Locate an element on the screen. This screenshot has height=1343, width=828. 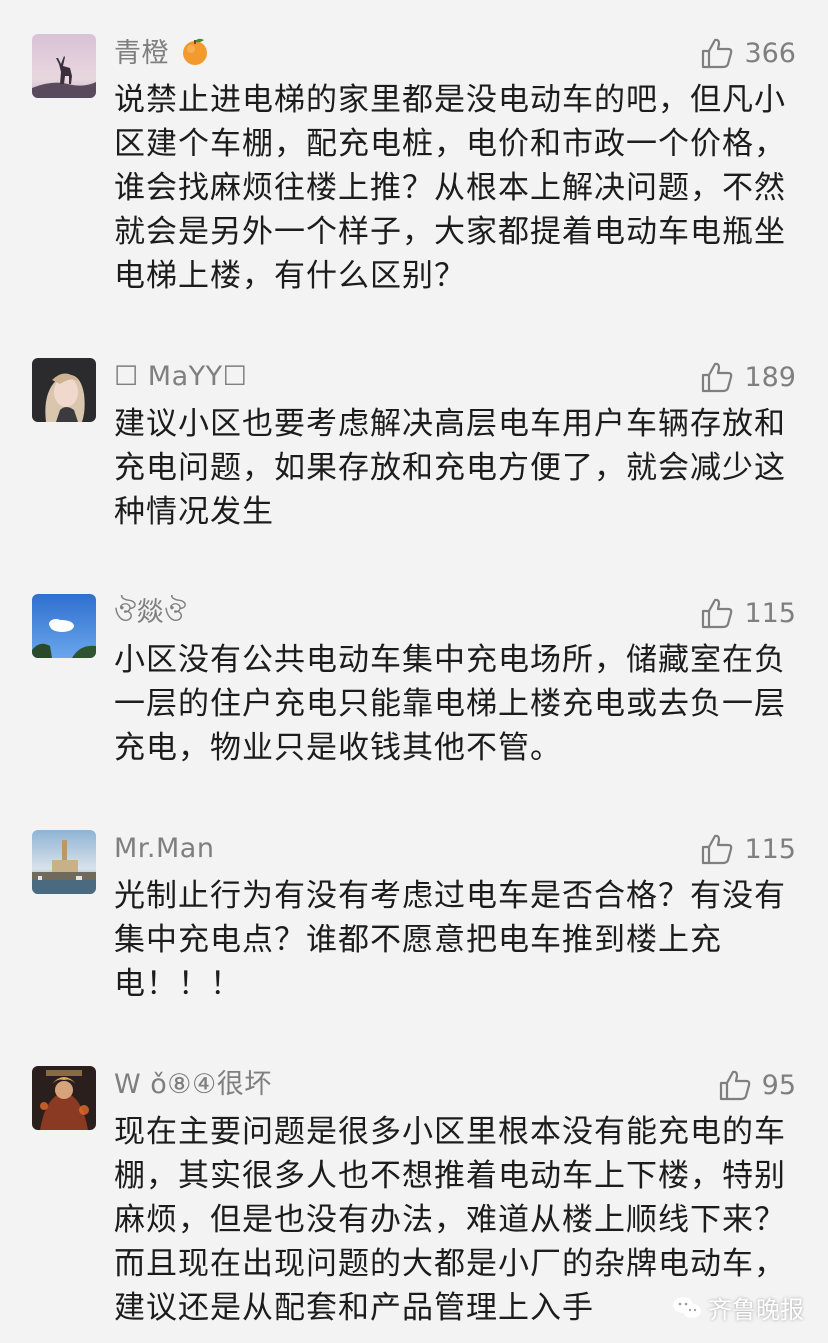
watermark-text: 齐鲁晚报 is located at coordinates (756, 1310).